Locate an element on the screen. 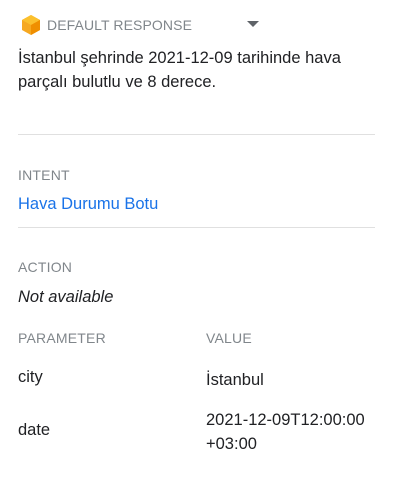 This screenshot has height=481, width=407. dialogflow-cube-icon is located at coordinates (31, 25).